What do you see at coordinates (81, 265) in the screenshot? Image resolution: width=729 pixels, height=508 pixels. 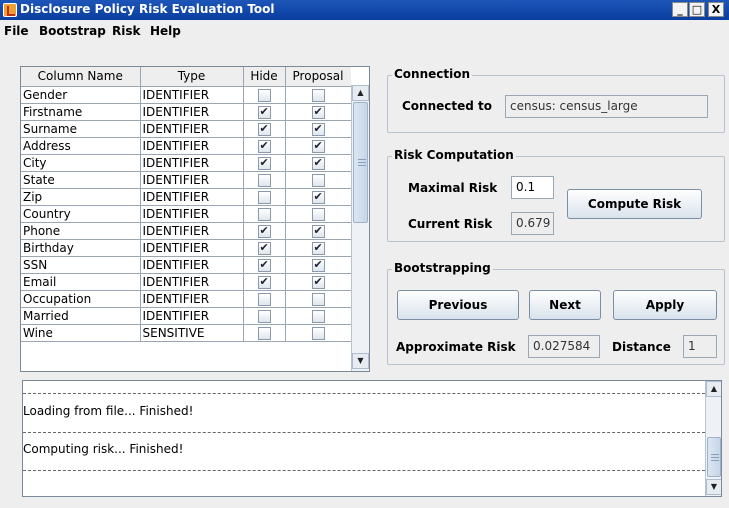 I see `column-name-cell: SSN` at bounding box center [81, 265].